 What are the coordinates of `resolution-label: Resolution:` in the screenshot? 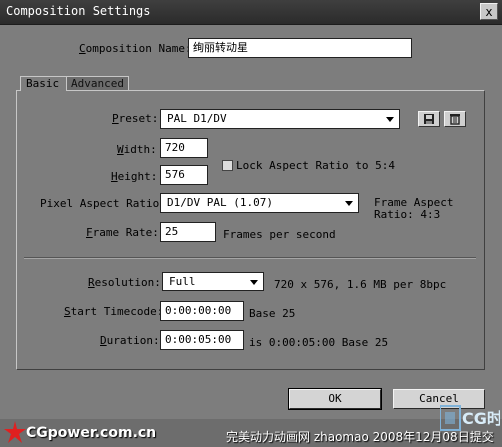 It's located at (124, 282).